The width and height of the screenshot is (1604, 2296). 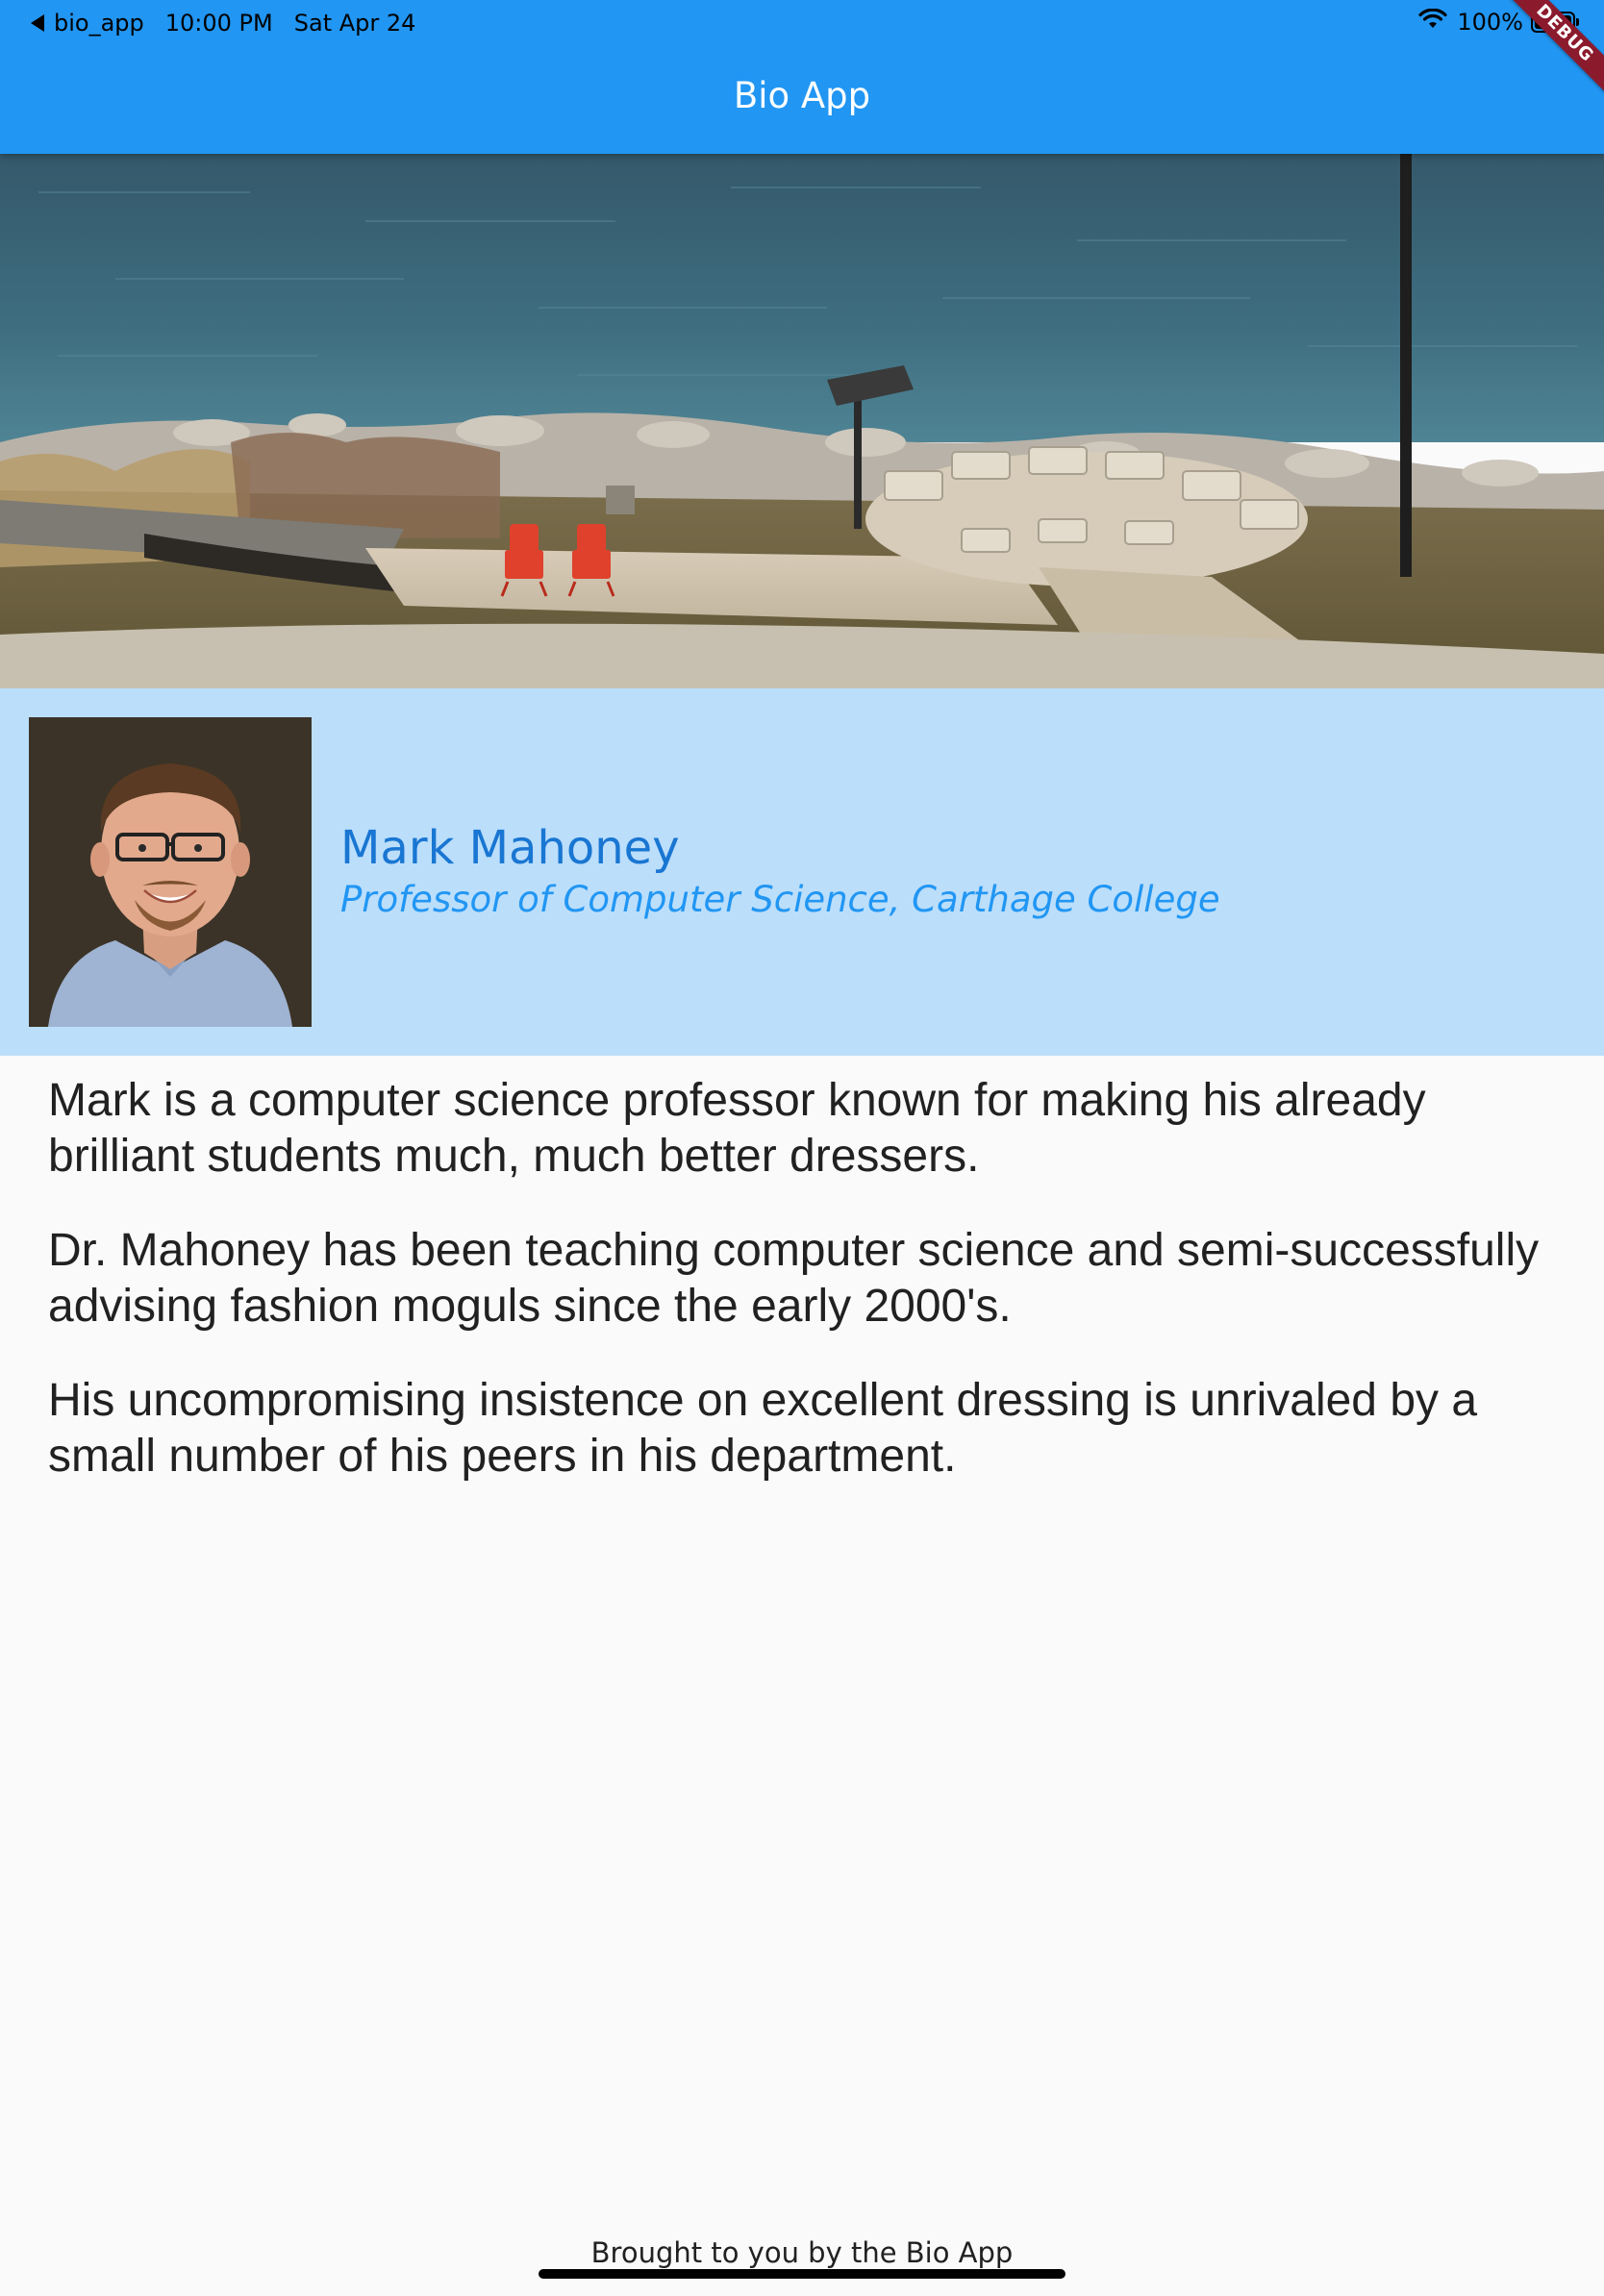 I want to click on profile-name: Mark Mahoney, so click(x=510, y=848).